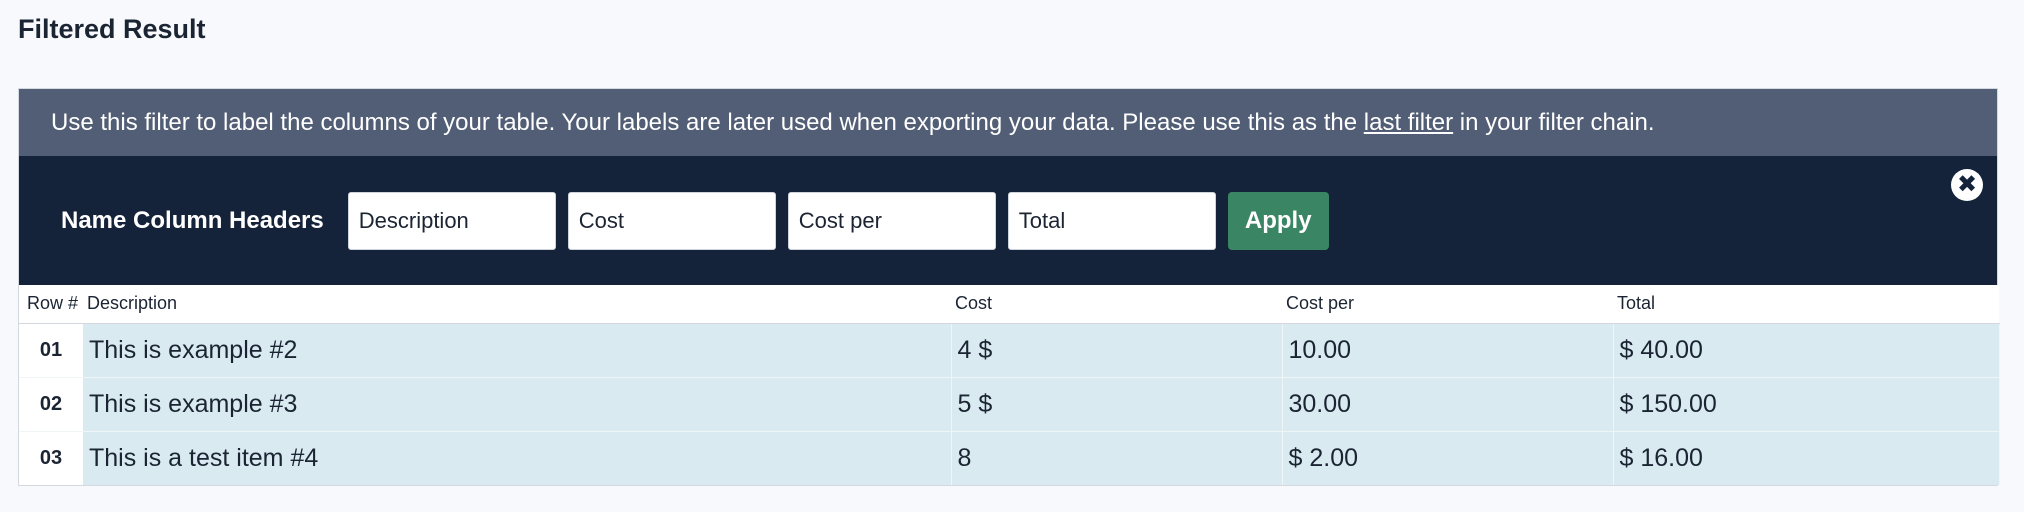 The height and width of the screenshot is (512, 2024). I want to click on row-number: 01, so click(51, 350).